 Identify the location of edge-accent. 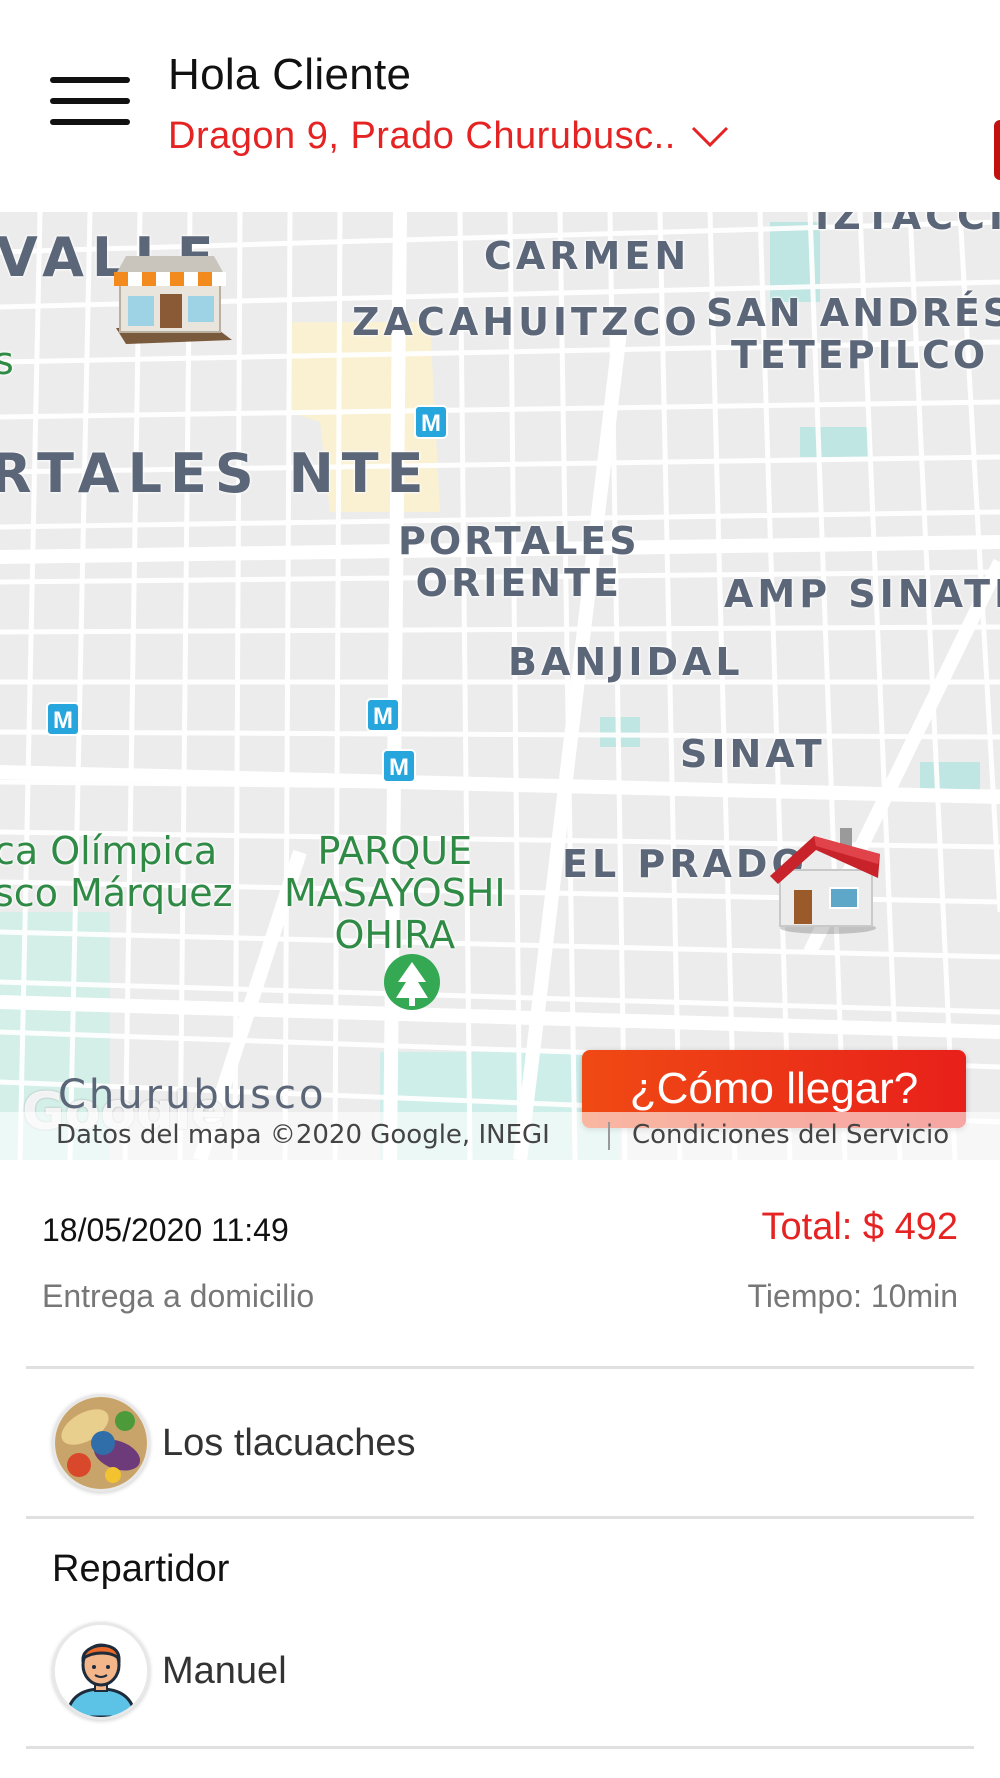
(997, 150).